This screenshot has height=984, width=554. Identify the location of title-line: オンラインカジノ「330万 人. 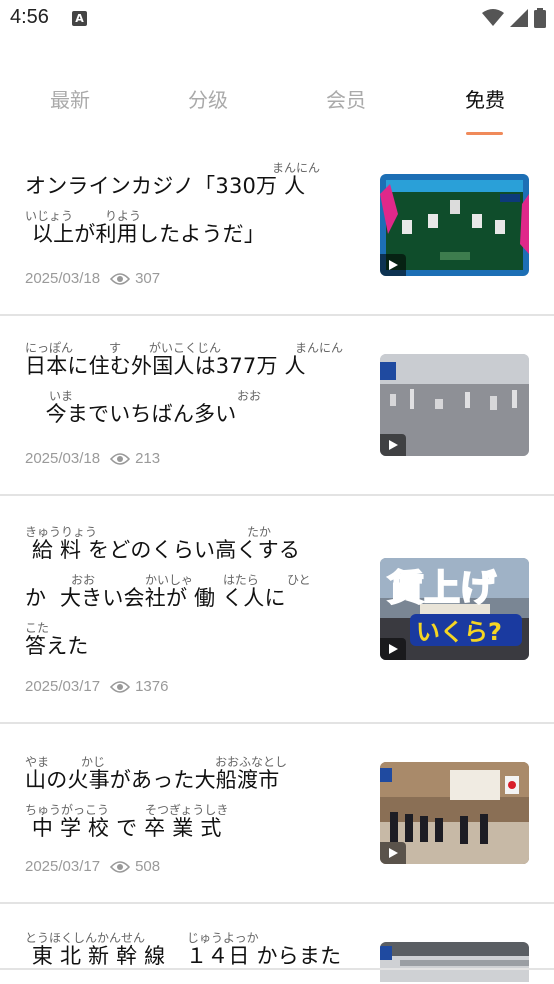
(165, 186).